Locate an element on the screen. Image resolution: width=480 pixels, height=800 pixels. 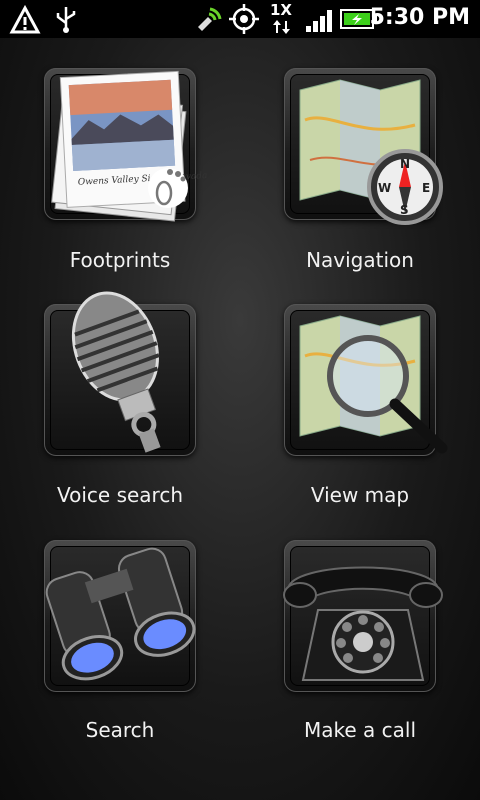
status-time: 5:30 PM is located at coordinates (419, 17).